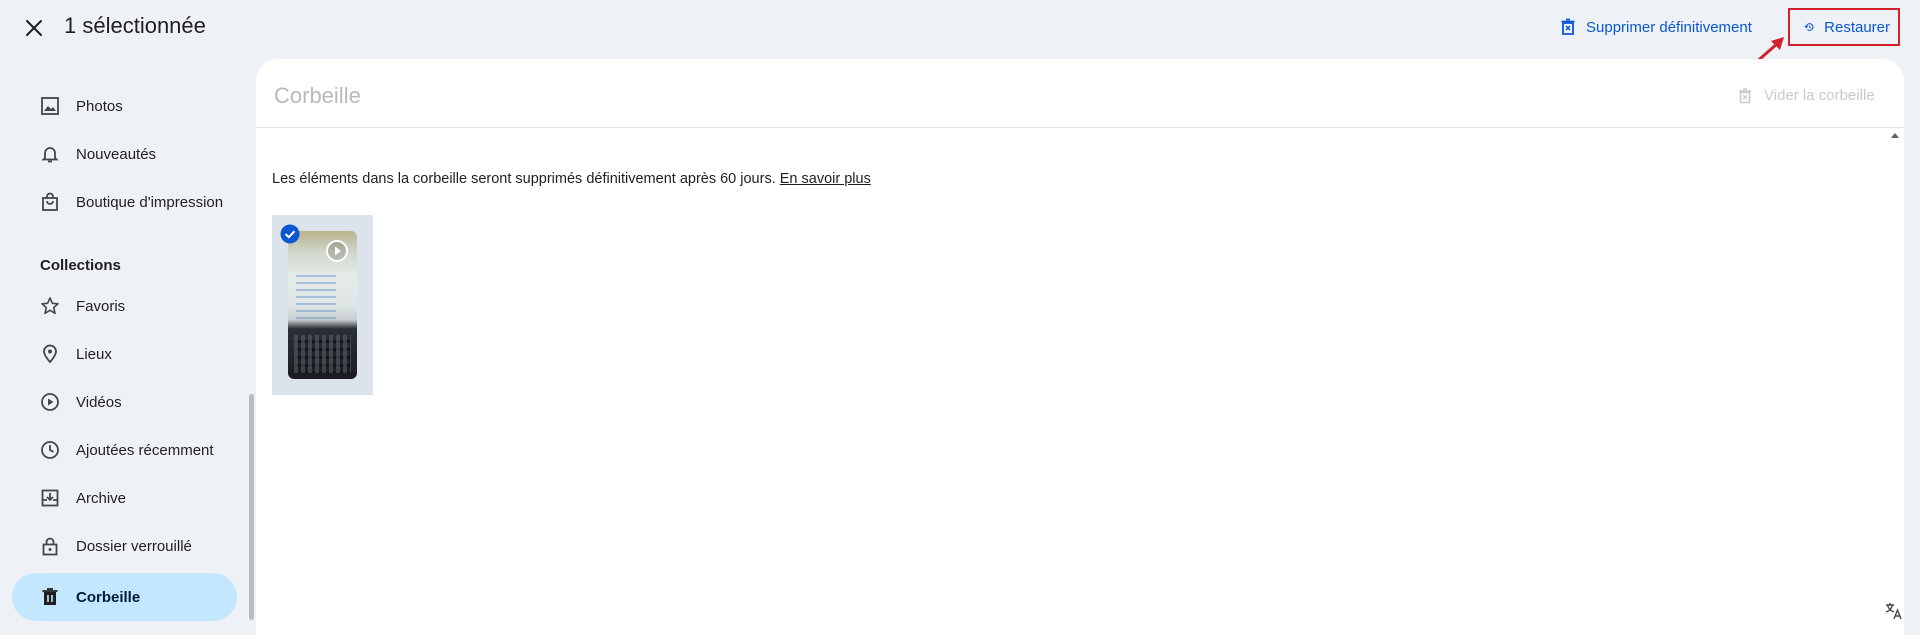  What do you see at coordinates (50, 155) in the screenshot?
I see `bell-icon` at bounding box center [50, 155].